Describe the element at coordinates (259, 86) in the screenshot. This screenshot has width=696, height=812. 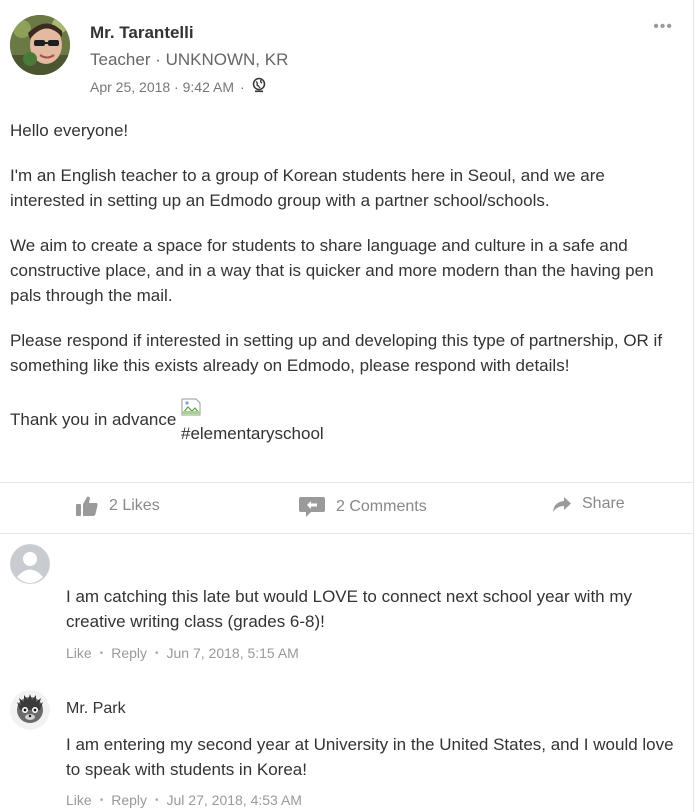
I see `globe-icon` at that location.